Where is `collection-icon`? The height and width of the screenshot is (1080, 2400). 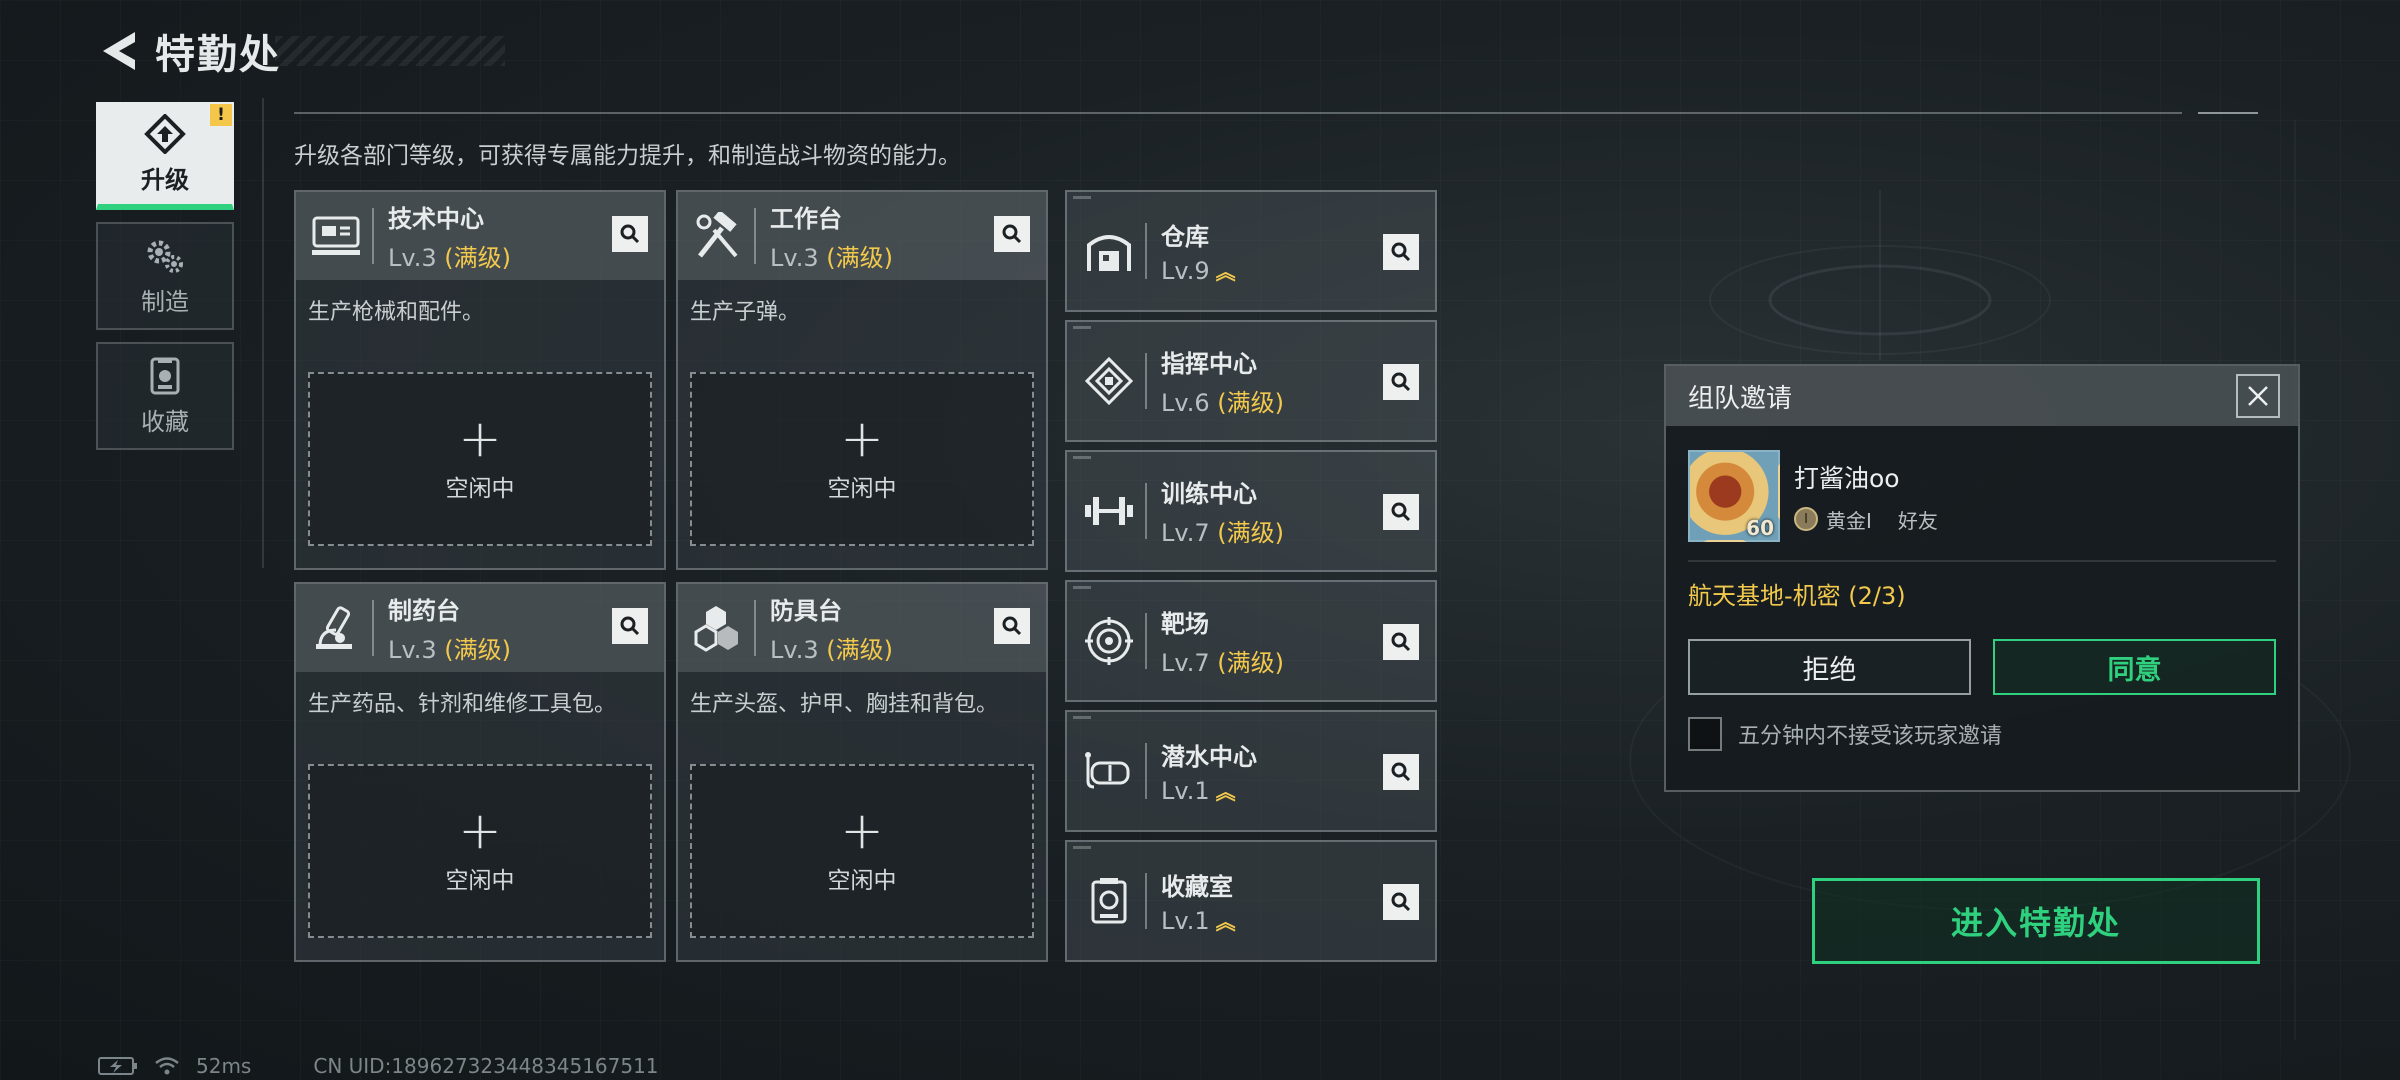 collection-icon is located at coordinates (165, 375).